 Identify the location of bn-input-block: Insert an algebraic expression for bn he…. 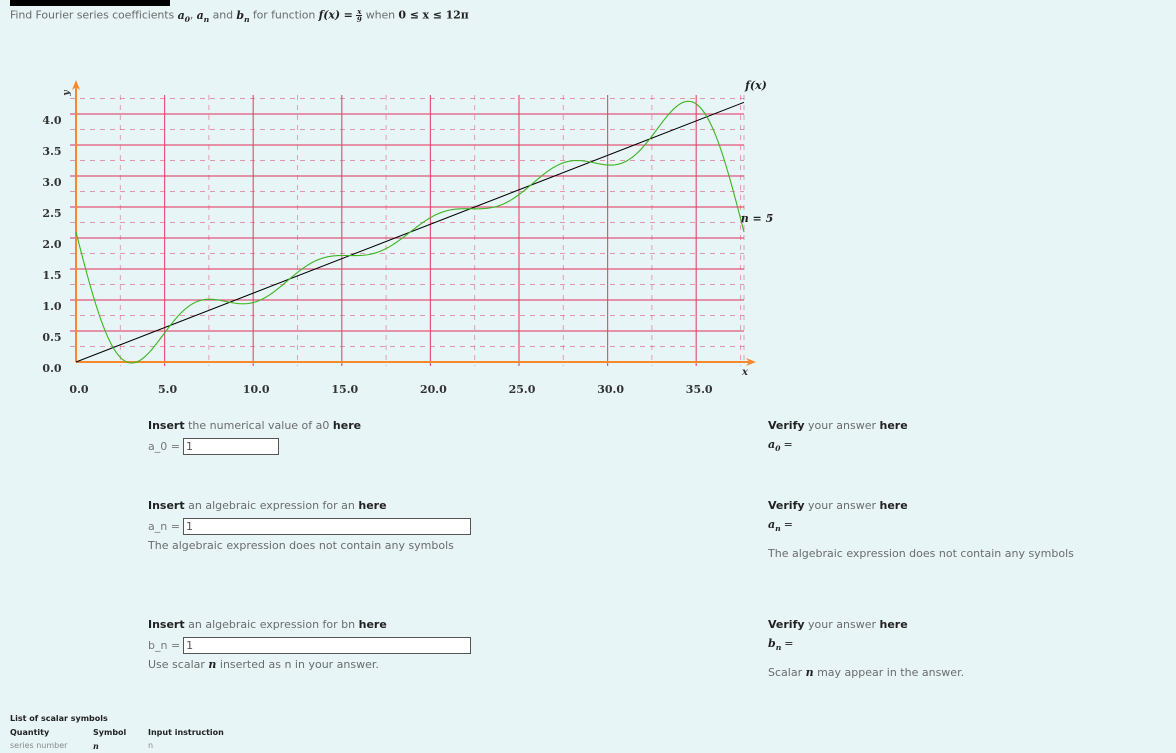
(310, 644).